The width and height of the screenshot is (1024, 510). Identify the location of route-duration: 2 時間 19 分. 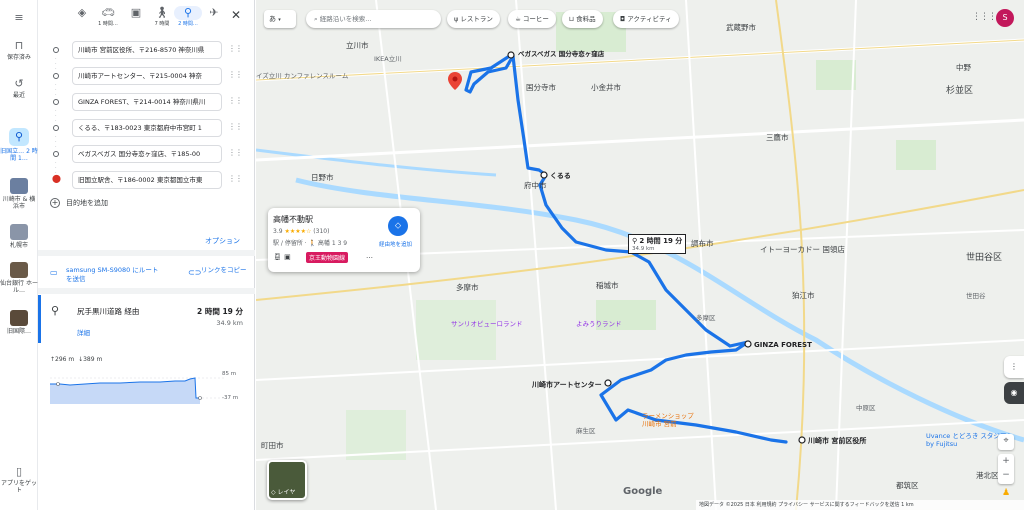
(220, 311).